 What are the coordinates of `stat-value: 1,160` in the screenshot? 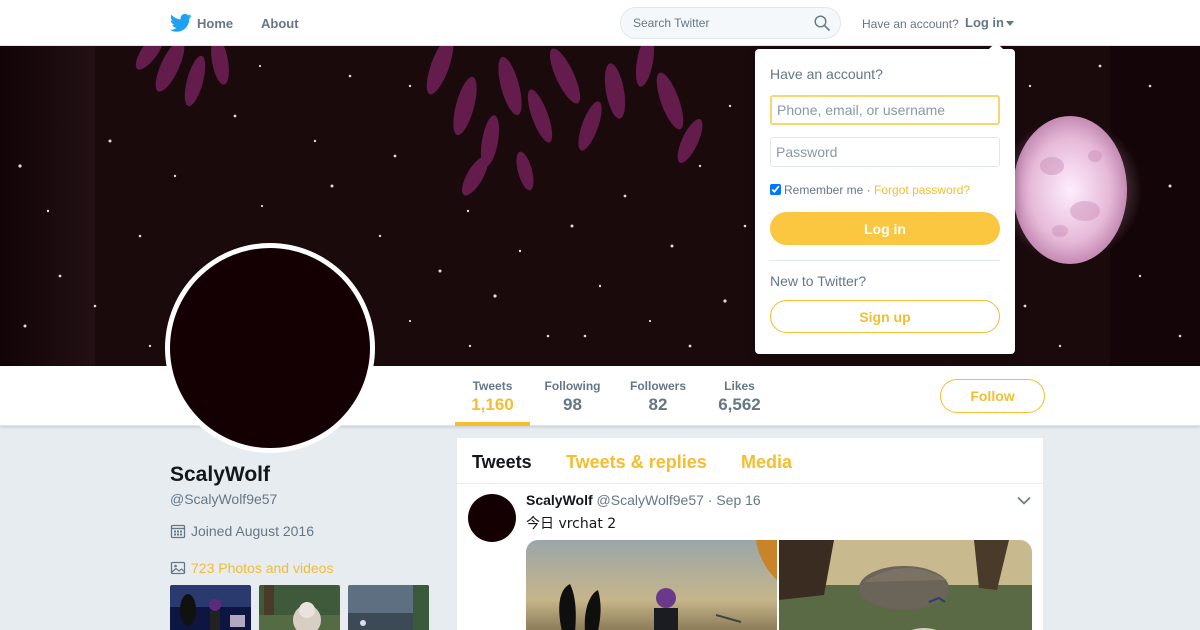 It's located at (492, 404).